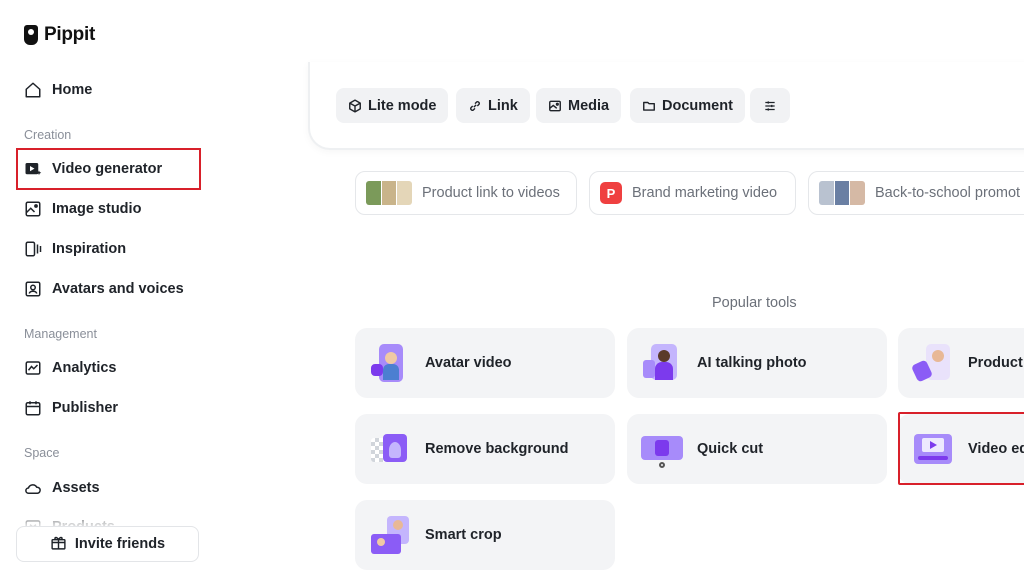  What do you see at coordinates (97, 209) in the screenshot?
I see `sidebar-item-label: Image studio` at bounding box center [97, 209].